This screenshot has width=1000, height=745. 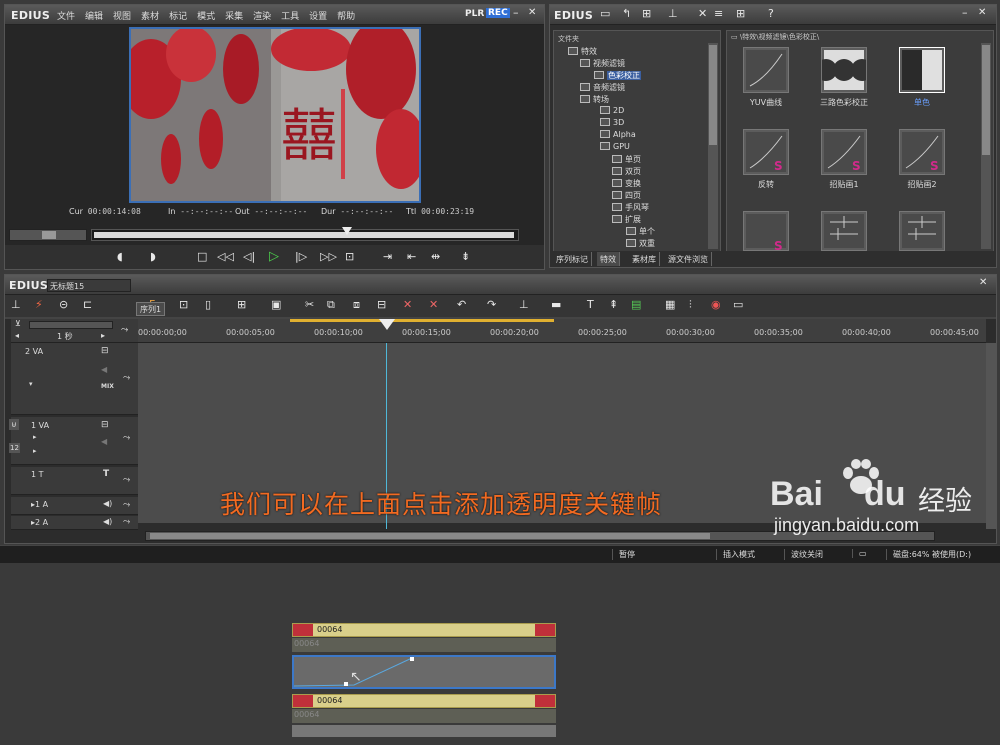 I want to click on clip-2va-mix-area: ↖, so click(x=424, y=672).